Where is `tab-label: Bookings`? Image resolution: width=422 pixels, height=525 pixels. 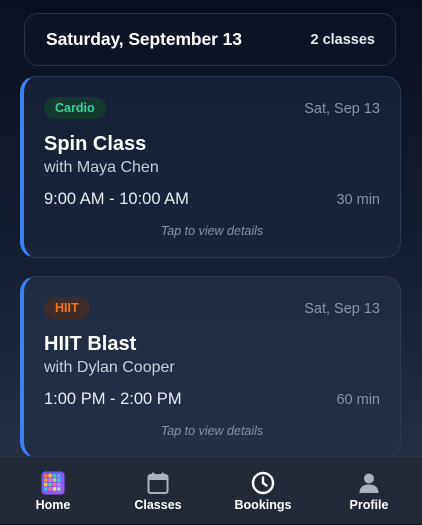 tab-label: Bookings is located at coordinates (263, 505).